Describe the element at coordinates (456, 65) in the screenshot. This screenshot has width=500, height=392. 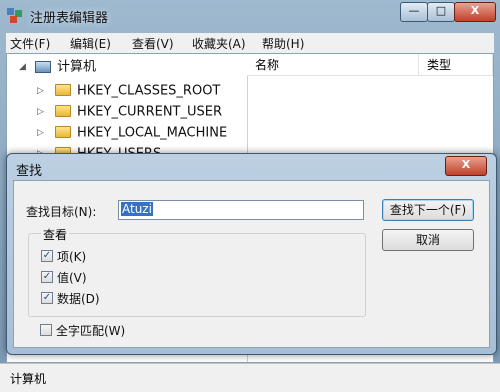
I see `column-header-type: 类型` at that location.